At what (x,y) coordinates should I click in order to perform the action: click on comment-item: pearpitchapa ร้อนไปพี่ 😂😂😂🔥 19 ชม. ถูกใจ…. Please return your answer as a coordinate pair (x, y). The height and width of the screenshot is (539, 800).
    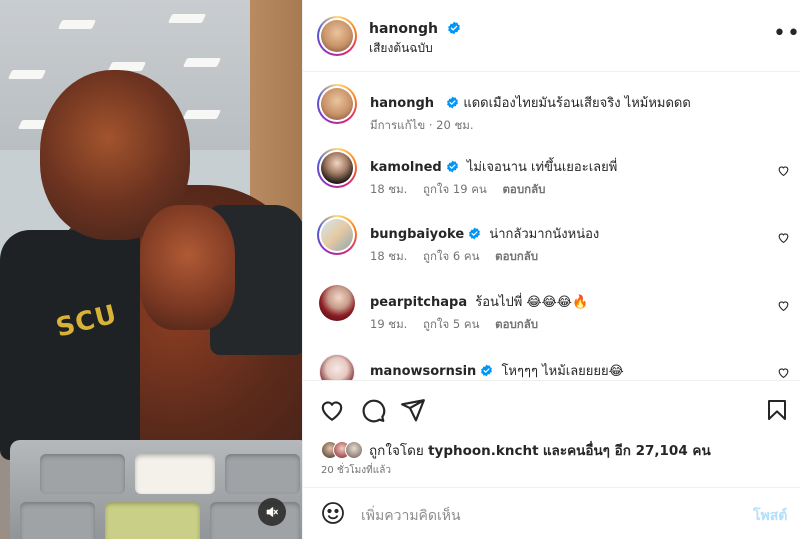
    Looking at the image, I should click on (551, 313).